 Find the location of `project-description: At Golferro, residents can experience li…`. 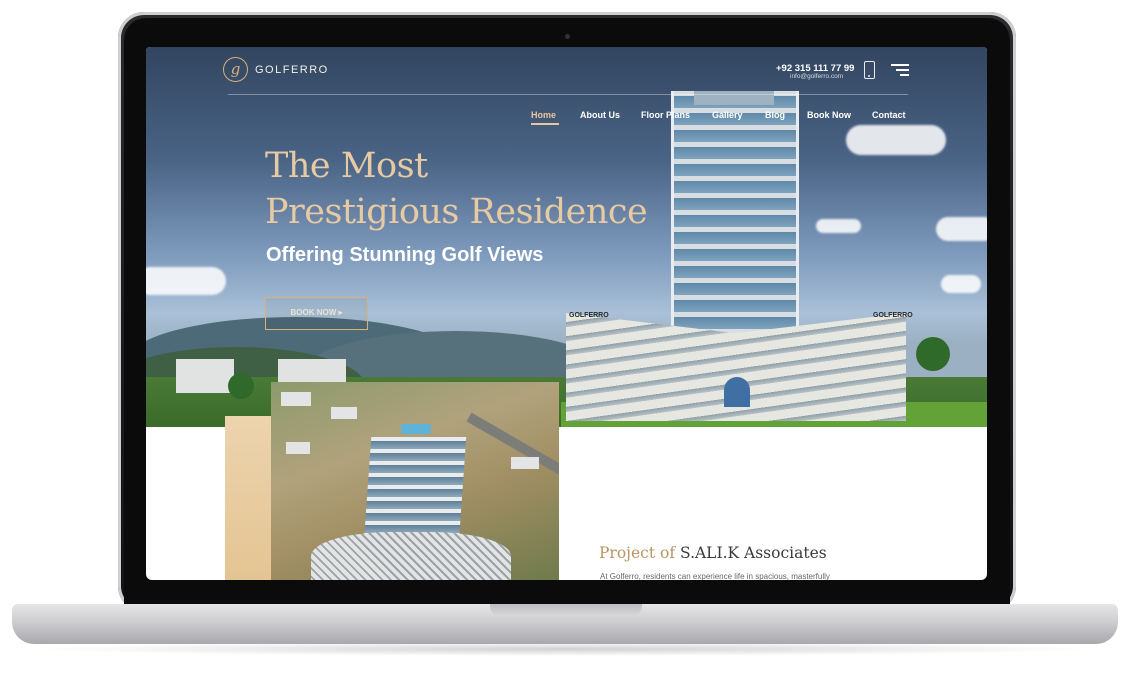

project-description: At Golferro, residents can experience li… is located at coordinates (715, 576).